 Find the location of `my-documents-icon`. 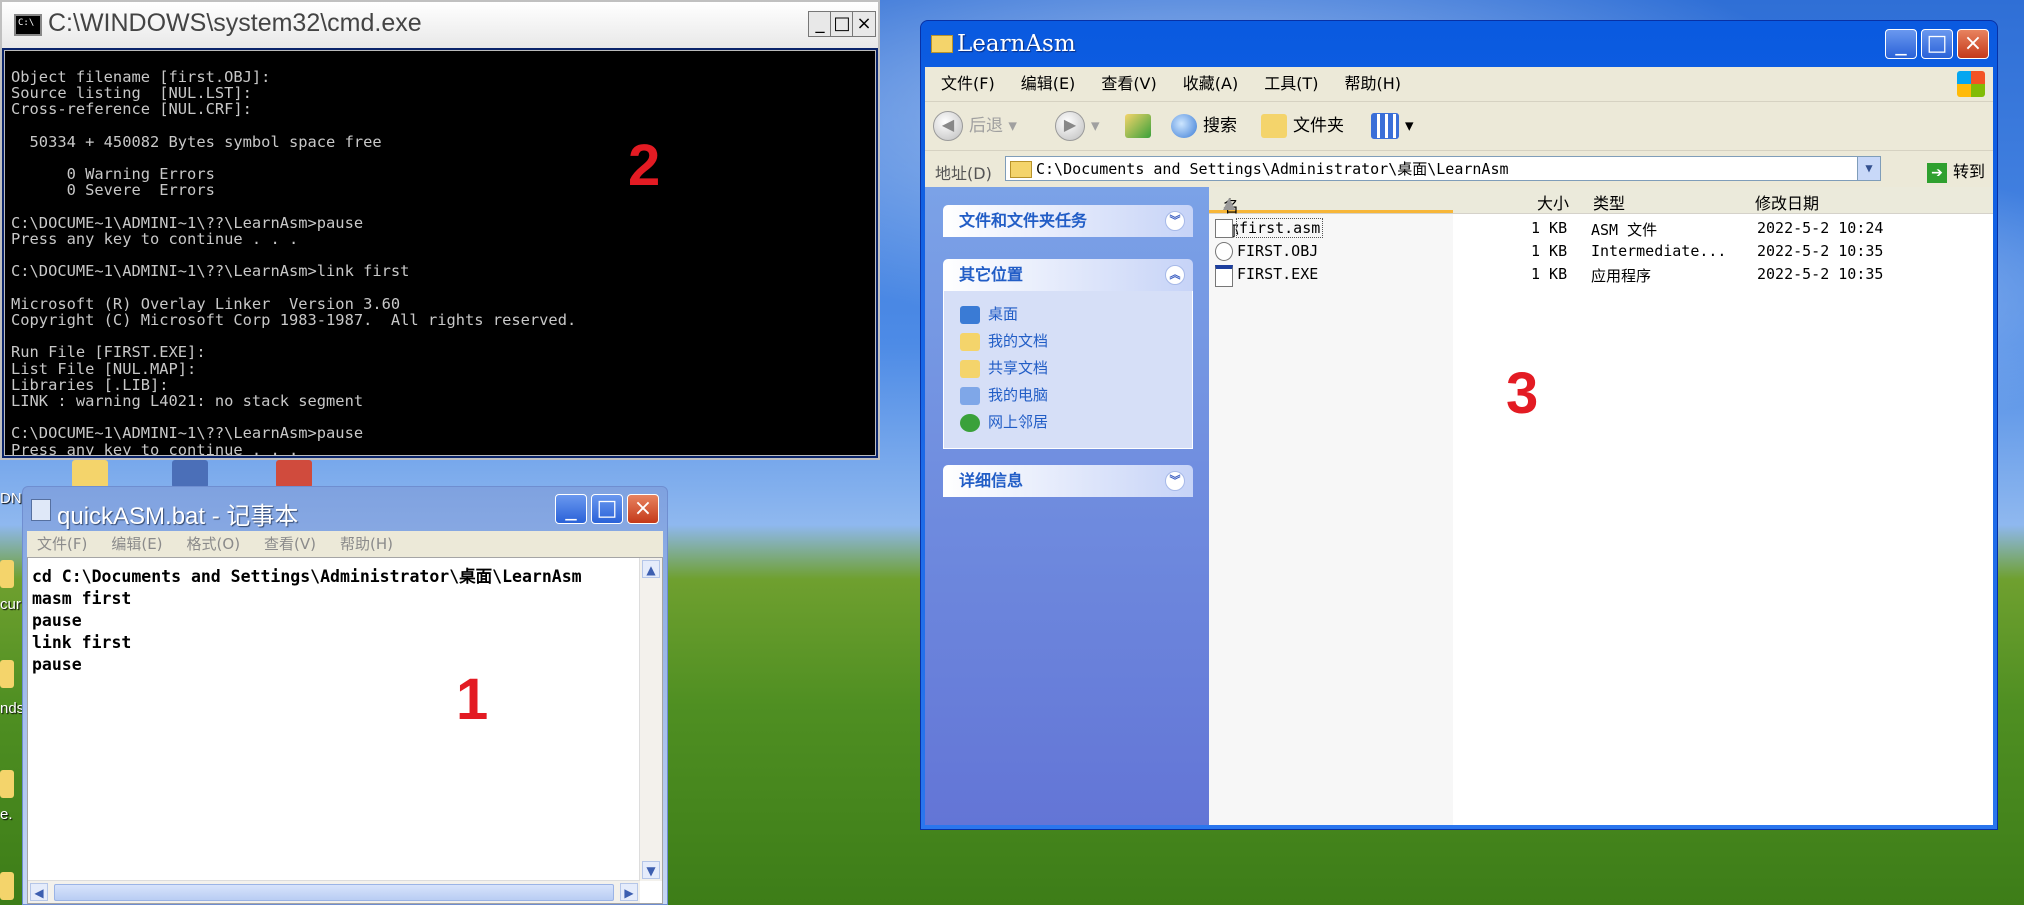

my-documents-icon is located at coordinates (970, 341).